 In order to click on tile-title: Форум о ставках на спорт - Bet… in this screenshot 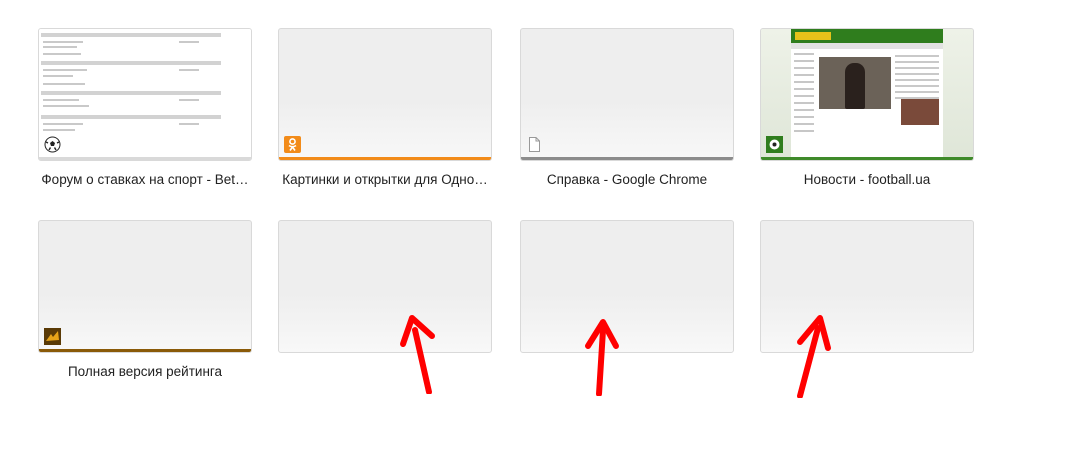, I will do `click(145, 179)`.